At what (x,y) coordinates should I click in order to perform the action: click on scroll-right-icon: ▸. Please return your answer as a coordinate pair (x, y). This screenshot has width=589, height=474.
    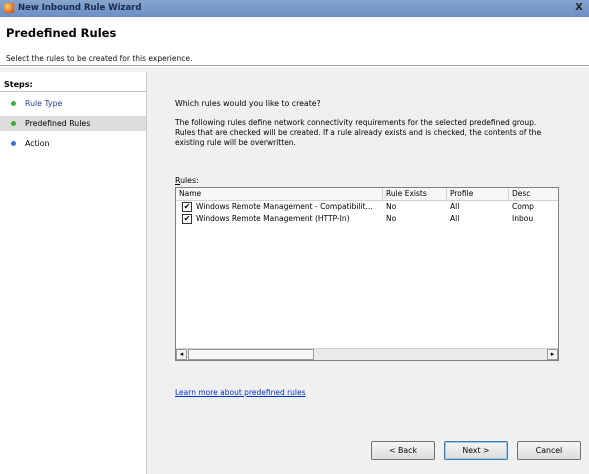
    Looking at the image, I should click on (552, 354).